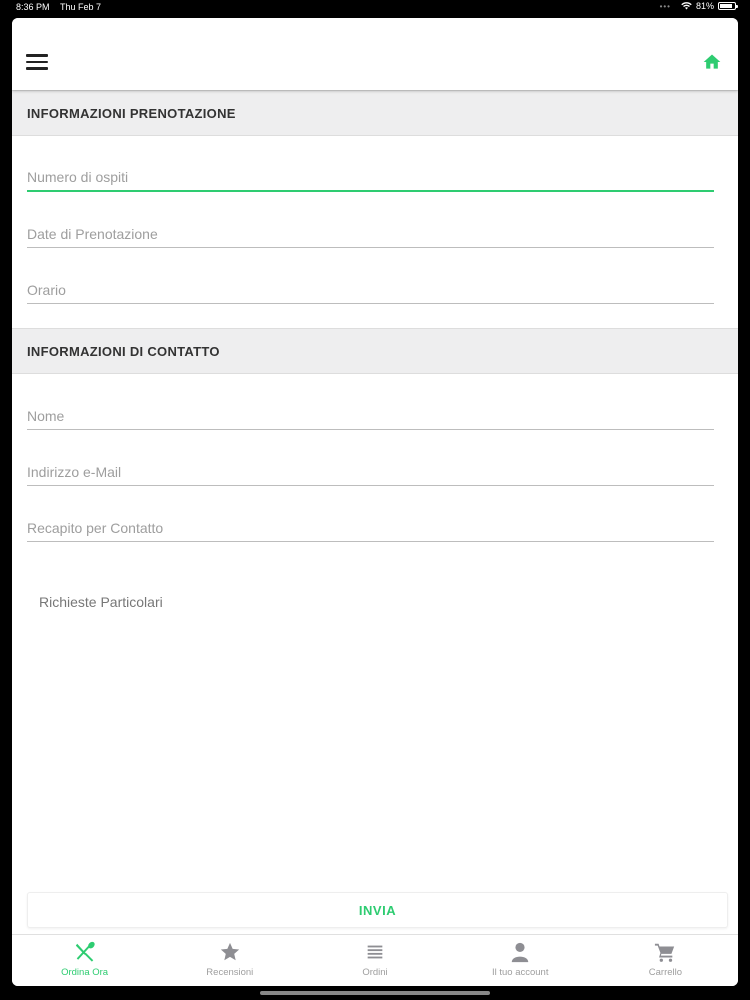  I want to click on tab-ordini: Ordini, so click(374, 960).